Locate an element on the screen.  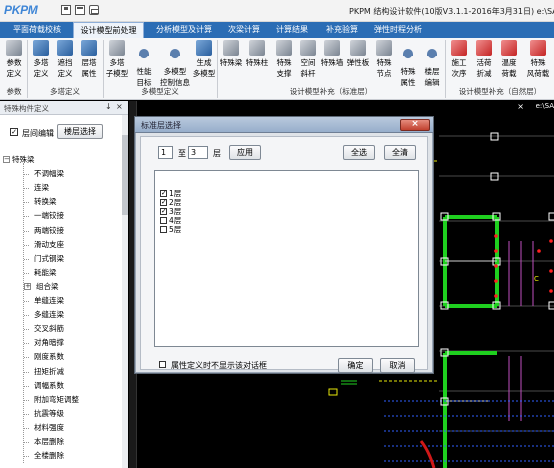
temperature-load-button: 温度 荷载 is located at coordinates (509, 62).